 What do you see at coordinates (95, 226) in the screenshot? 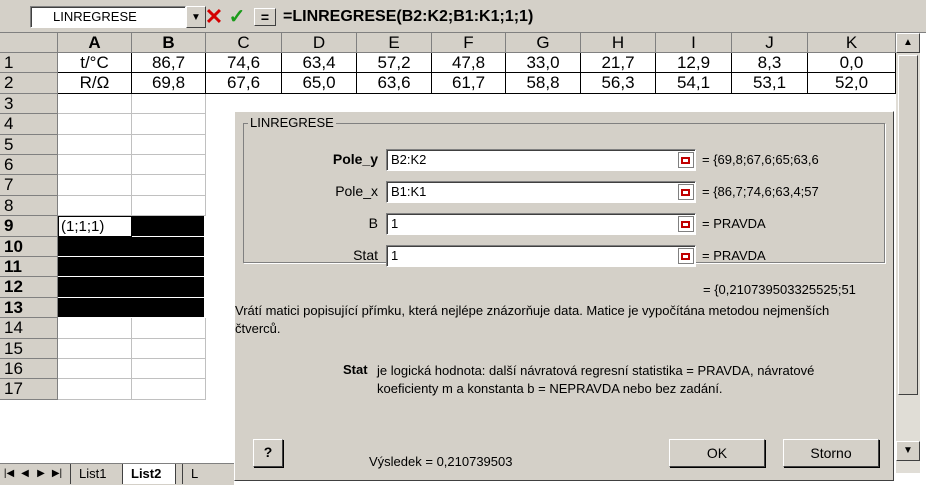
I see `cell-a9: (1;1;1)` at bounding box center [95, 226].